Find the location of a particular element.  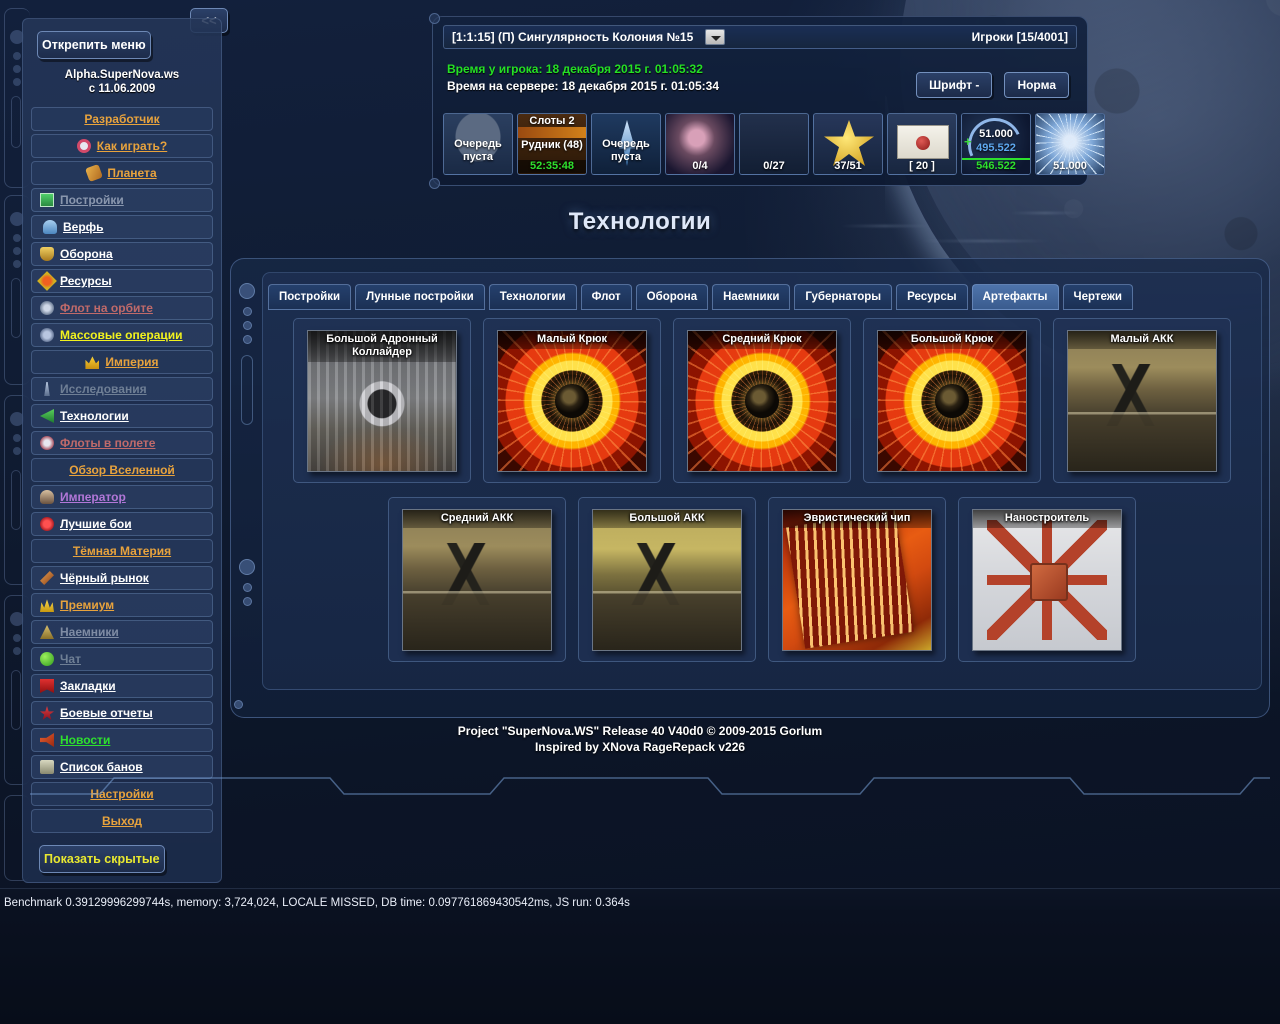

resource-officers: 37/51 is located at coordinates (848, 144).